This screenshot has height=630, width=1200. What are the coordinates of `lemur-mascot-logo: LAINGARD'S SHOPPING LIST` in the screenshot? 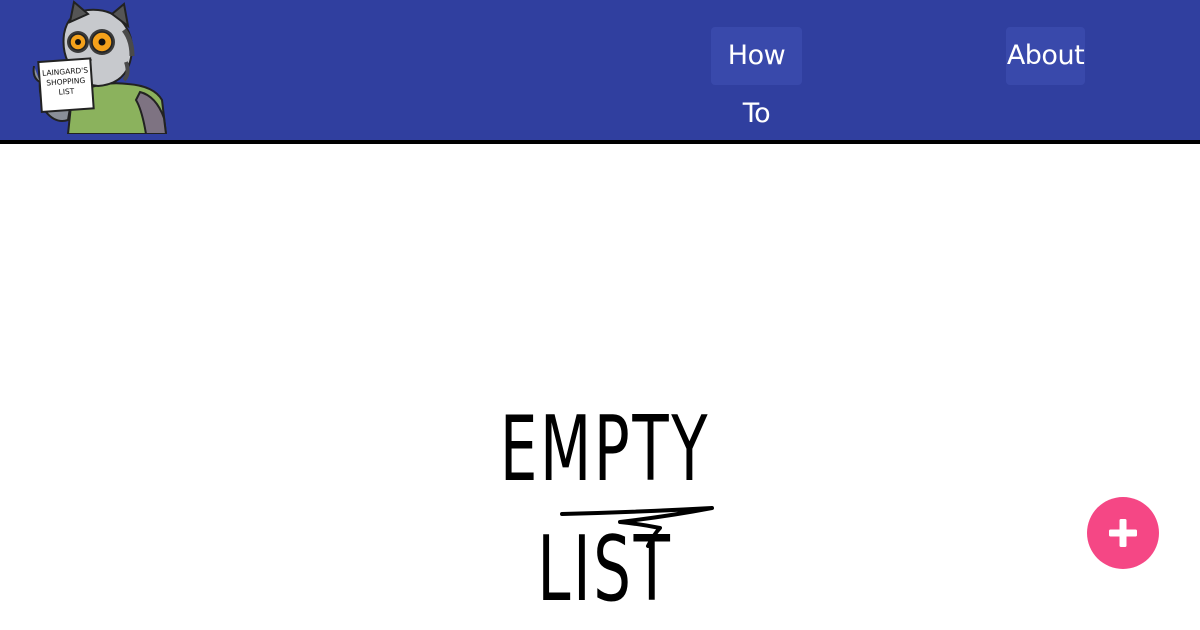 It's located at (98, 67).